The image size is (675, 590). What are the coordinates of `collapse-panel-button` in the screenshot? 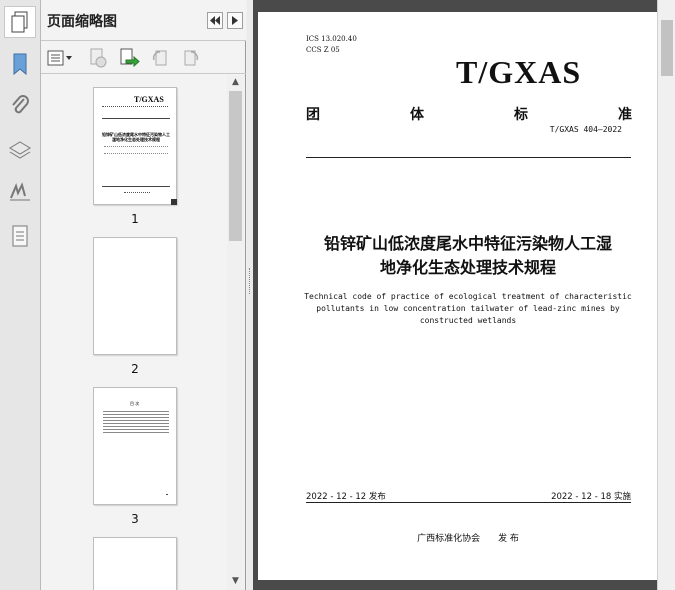 It's located at (215, 20).